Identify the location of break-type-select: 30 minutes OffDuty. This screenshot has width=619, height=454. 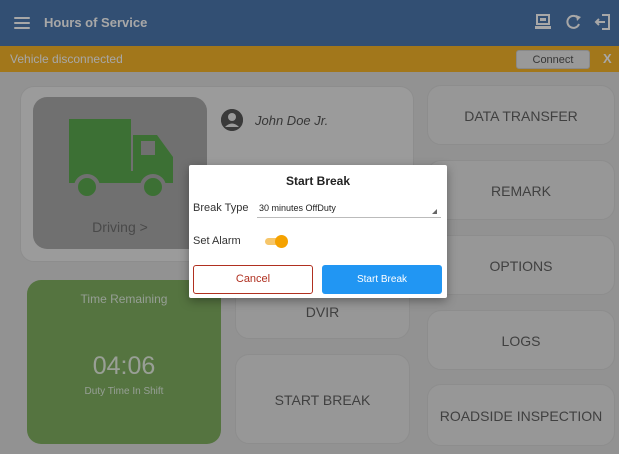
(349, 210).